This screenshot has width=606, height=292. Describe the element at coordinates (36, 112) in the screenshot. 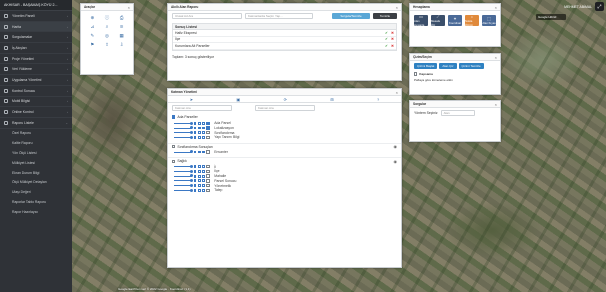

I see `sidebar-item: Online Kontrol ›` at that location.